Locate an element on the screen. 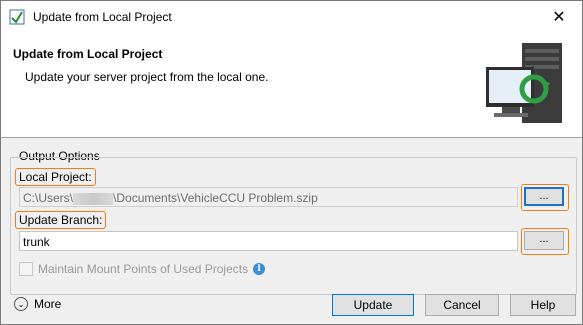 Image resolution: width=583 pixels, height=325 pixels. window-title: Update from Local Project is located at coordinates (102, 17).